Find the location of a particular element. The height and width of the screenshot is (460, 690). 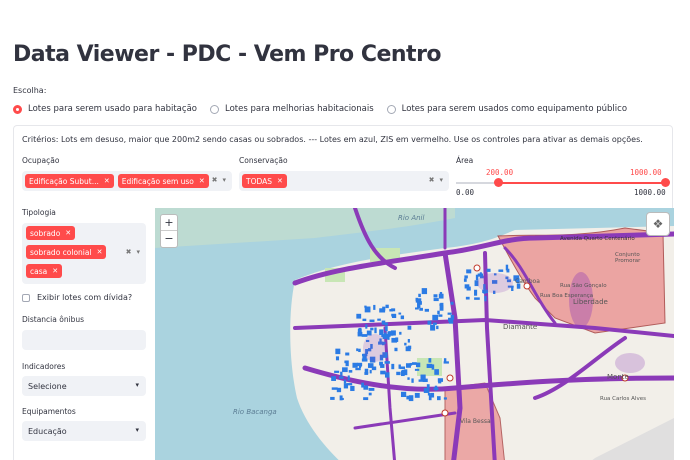

zoom-out-button: − is located at coordinates (169, 239).